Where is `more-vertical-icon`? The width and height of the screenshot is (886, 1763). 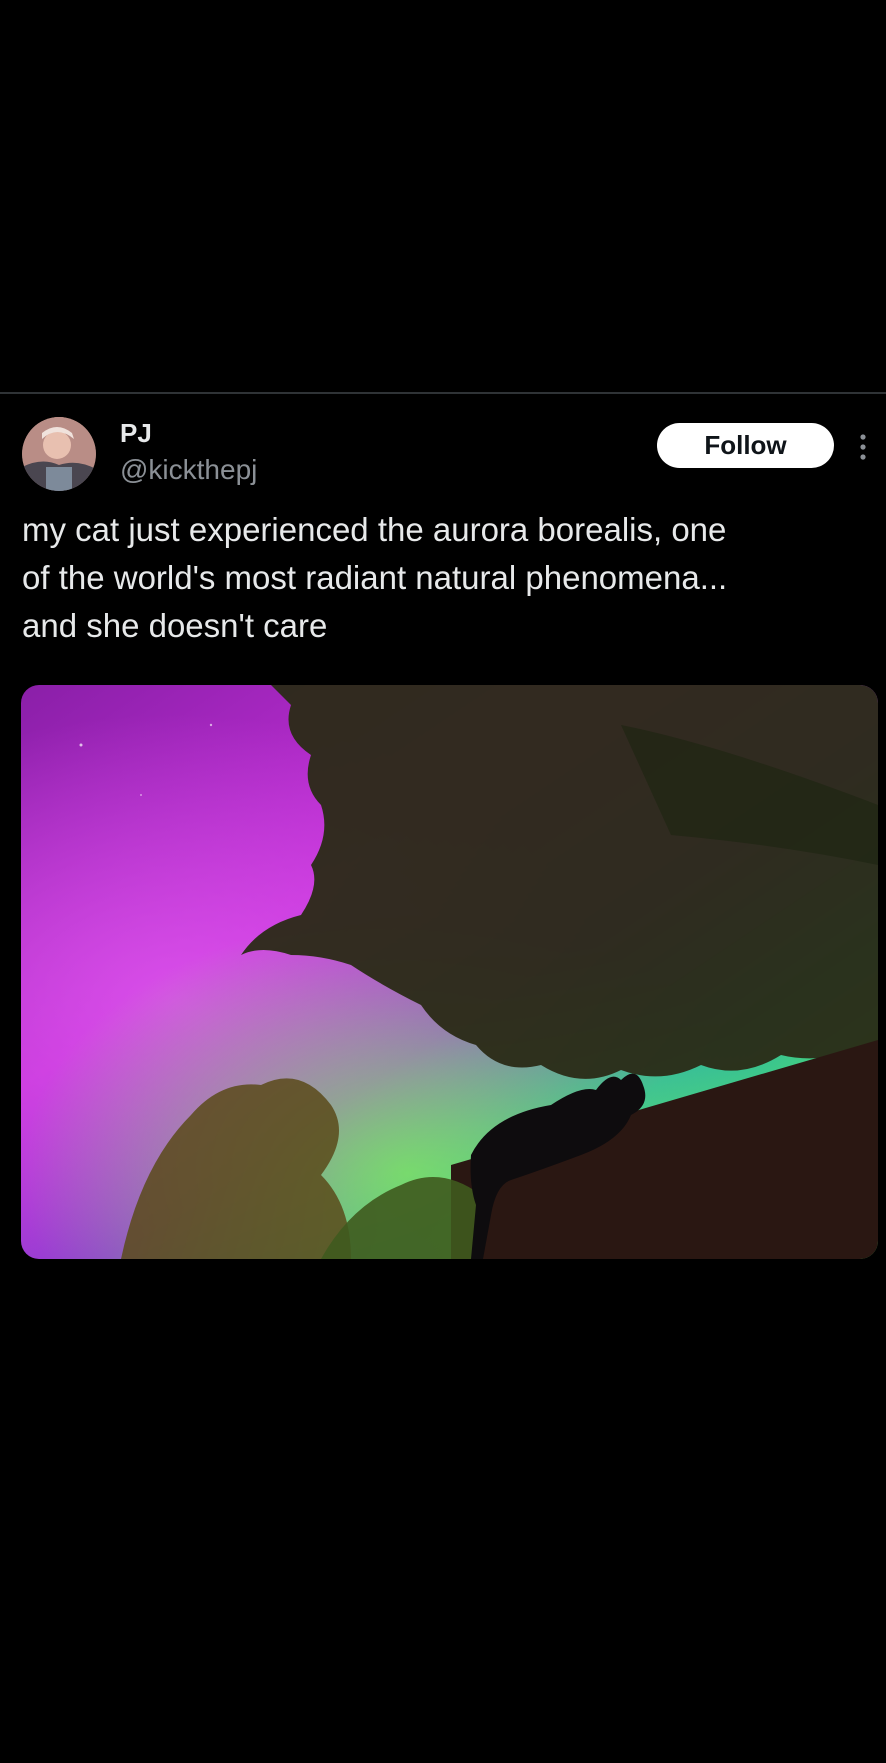 more-vertical-icon is located at coordinates (863, 447).